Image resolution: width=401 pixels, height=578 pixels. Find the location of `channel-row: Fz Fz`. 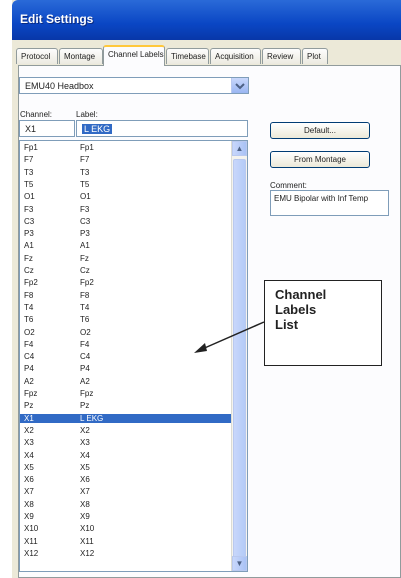

channel-row: Fz Fz is located at coordinates (126, 258).